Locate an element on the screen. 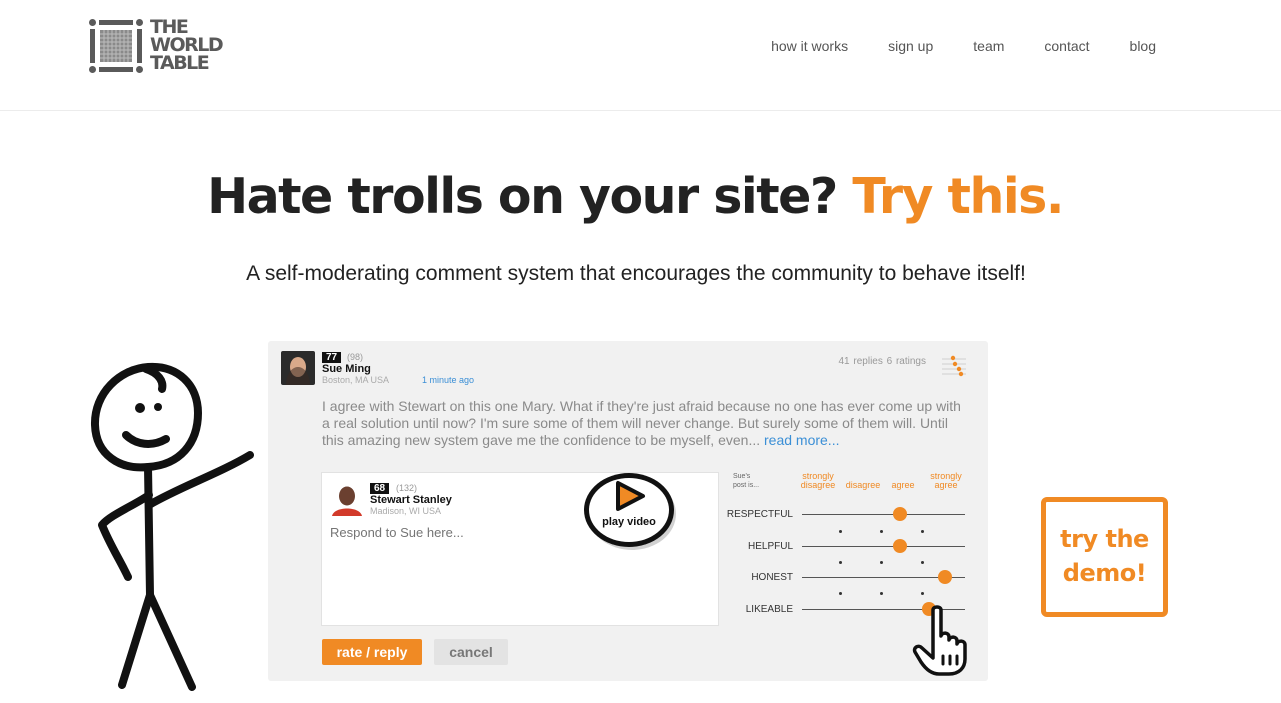  logo-mark-icon is located at coordinates (116, 46).